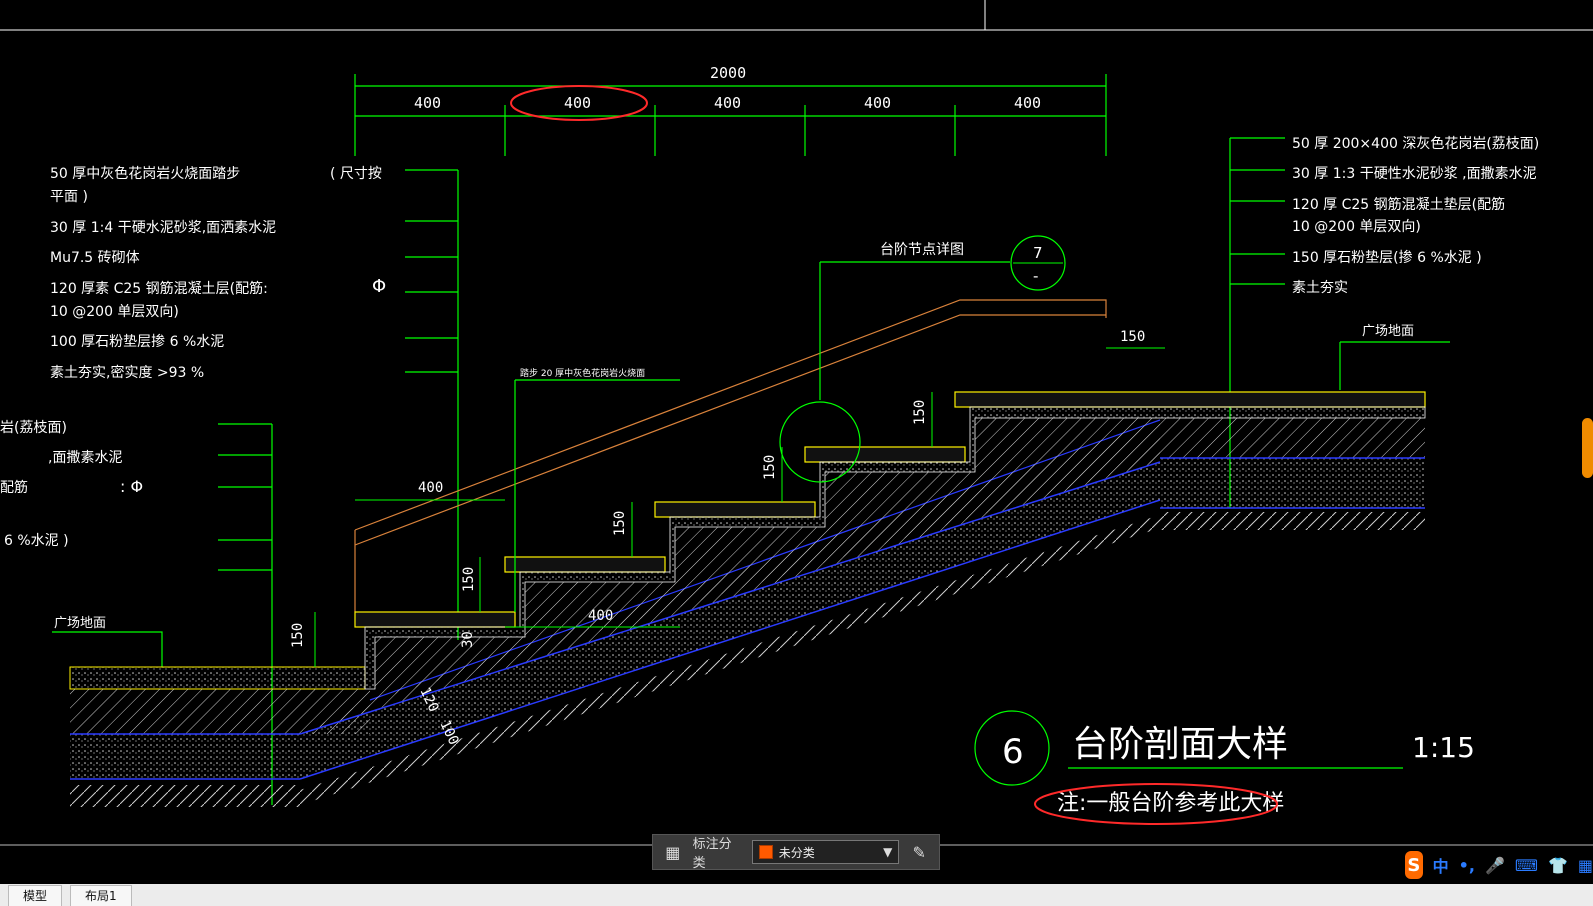 The width and height of the screenshot is (1593, 906). What do you see at coordinates (1587, 448) in the screenshot?
I see `scrollbar-thumb` at bounding box center [1587, 448].